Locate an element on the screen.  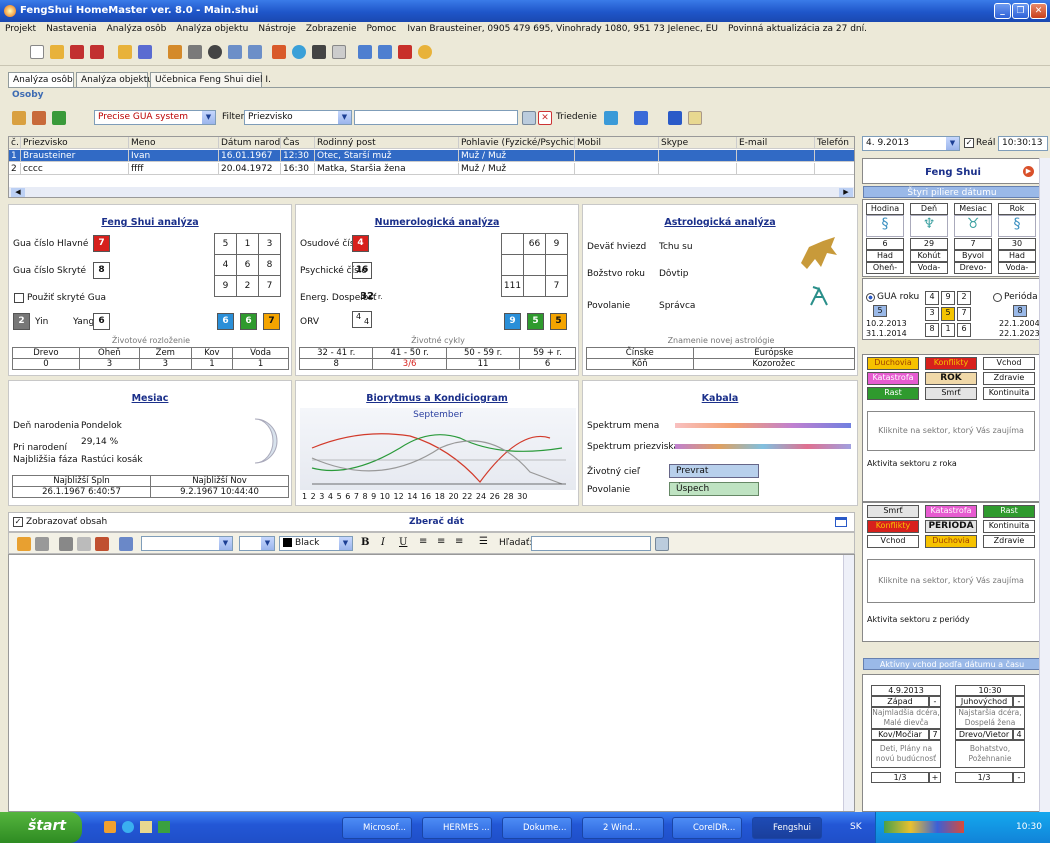
font-select: ▼ is located at coordinates (187, 543).